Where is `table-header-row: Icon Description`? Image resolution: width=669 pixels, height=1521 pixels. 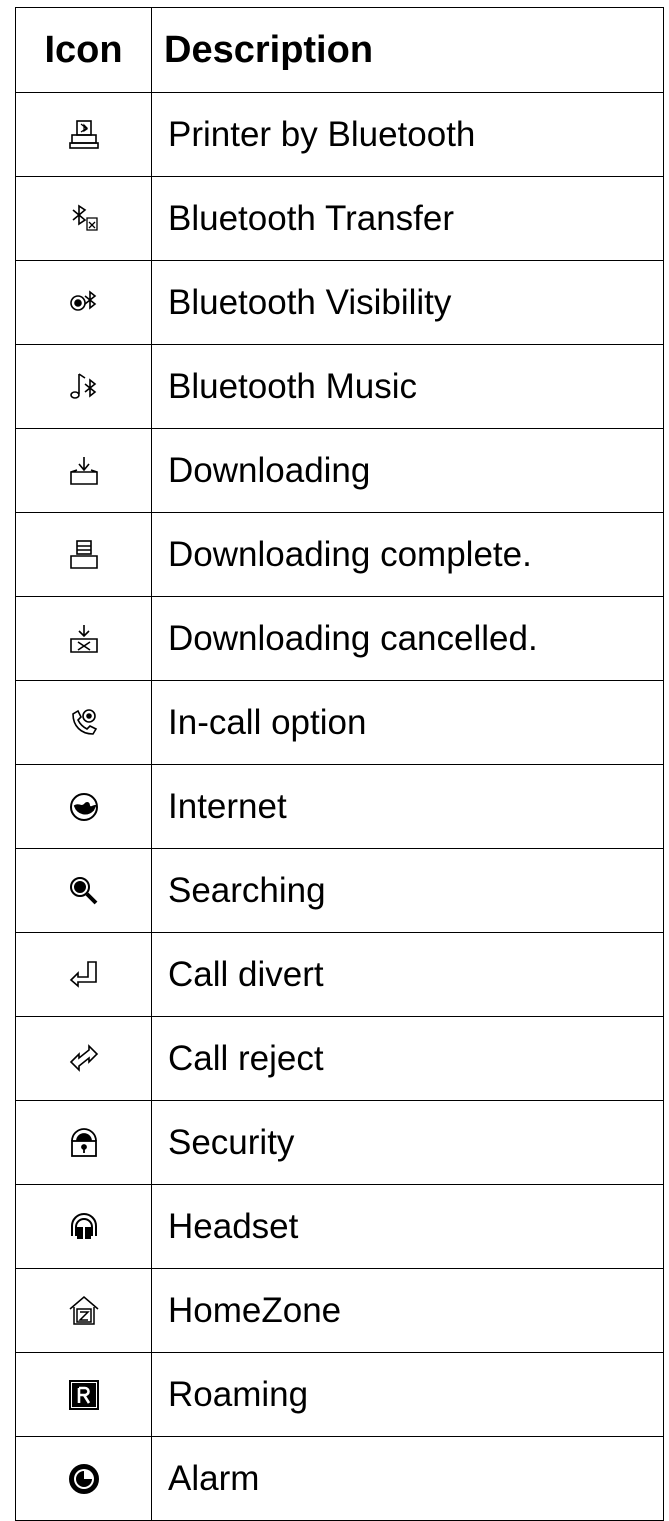
table-header-row: Icon Description is located at coordinates (339, 50).